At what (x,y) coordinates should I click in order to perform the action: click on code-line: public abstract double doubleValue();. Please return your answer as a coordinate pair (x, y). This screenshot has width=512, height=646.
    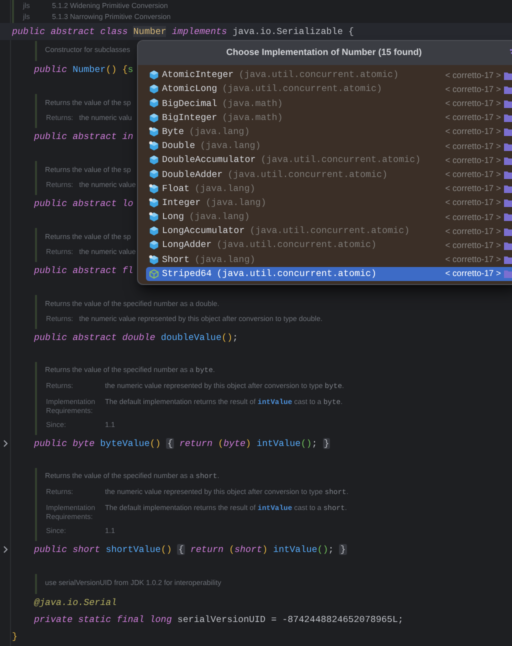
    Looking at the image, I should click on (136, 337).